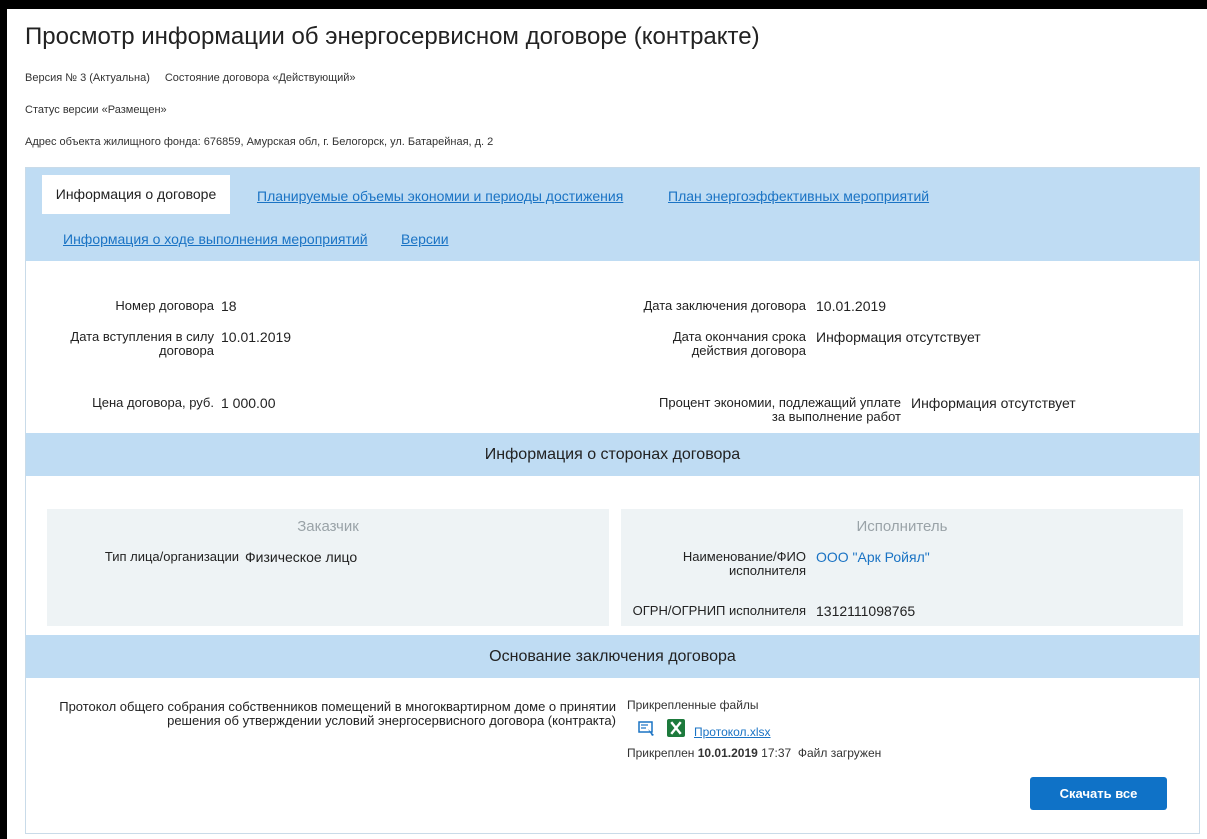  I want to click on parties-heading: Информация о сторонах договора, so click(612, 454).